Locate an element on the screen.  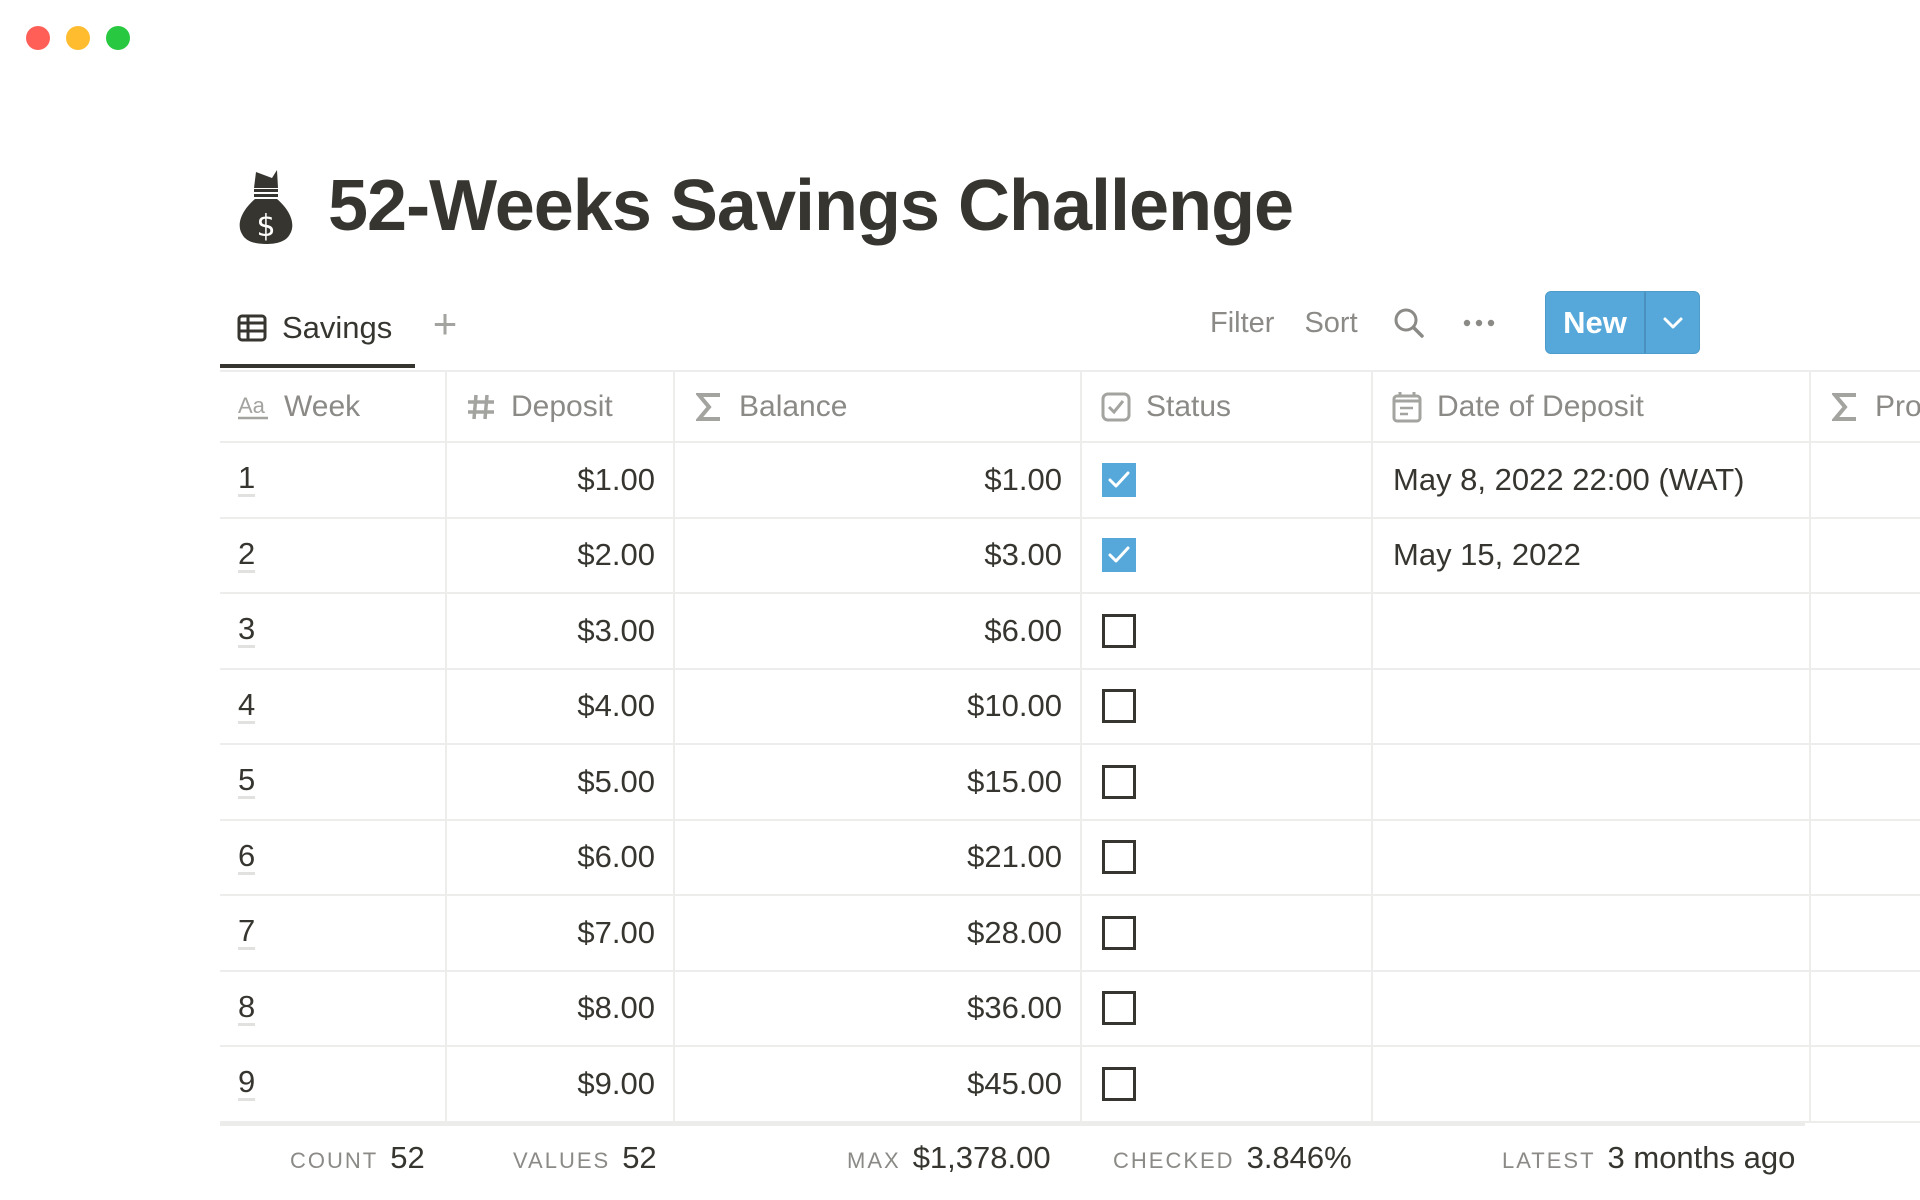
column-header-balance: Balance is located at coordinates (878, 406).